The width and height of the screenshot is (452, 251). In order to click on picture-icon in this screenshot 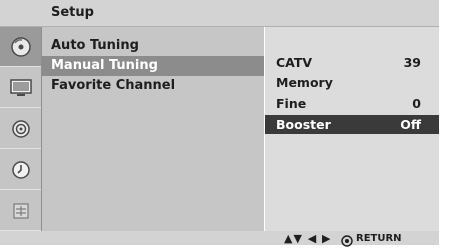, I will do `click(21, 88)`.